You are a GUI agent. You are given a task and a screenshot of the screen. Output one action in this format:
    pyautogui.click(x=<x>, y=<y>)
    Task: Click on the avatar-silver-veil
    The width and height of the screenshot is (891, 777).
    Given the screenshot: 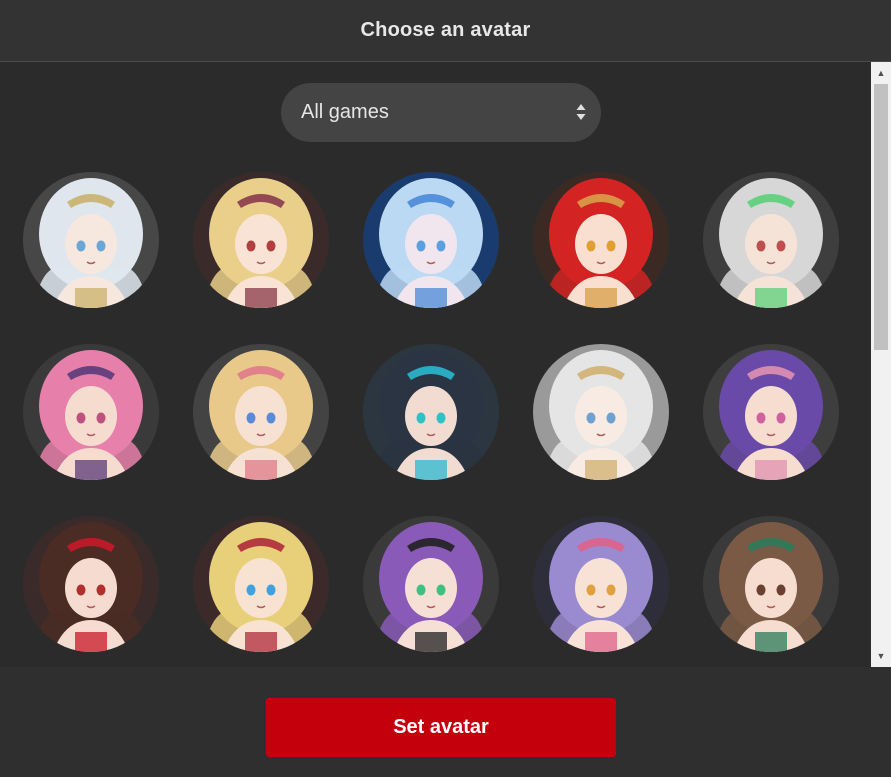 What is the action you would take?
    pyautogui.click(x=601, y=412)
    